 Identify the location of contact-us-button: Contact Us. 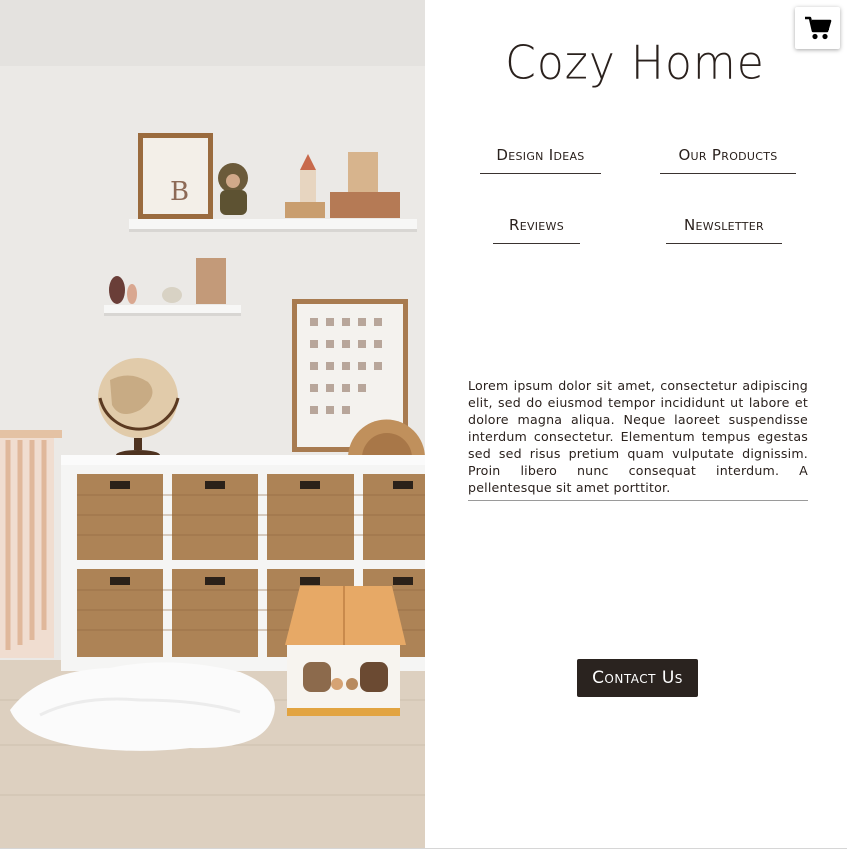
(637, 678).